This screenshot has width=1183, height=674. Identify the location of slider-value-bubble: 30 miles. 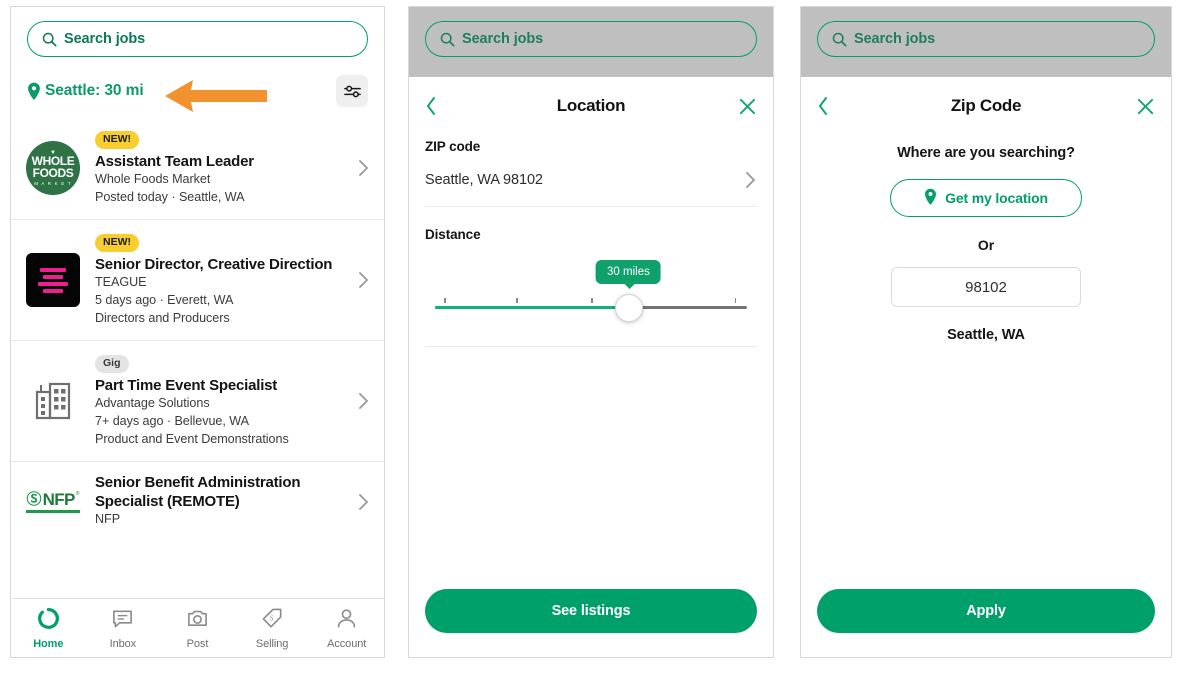
(628, 274).